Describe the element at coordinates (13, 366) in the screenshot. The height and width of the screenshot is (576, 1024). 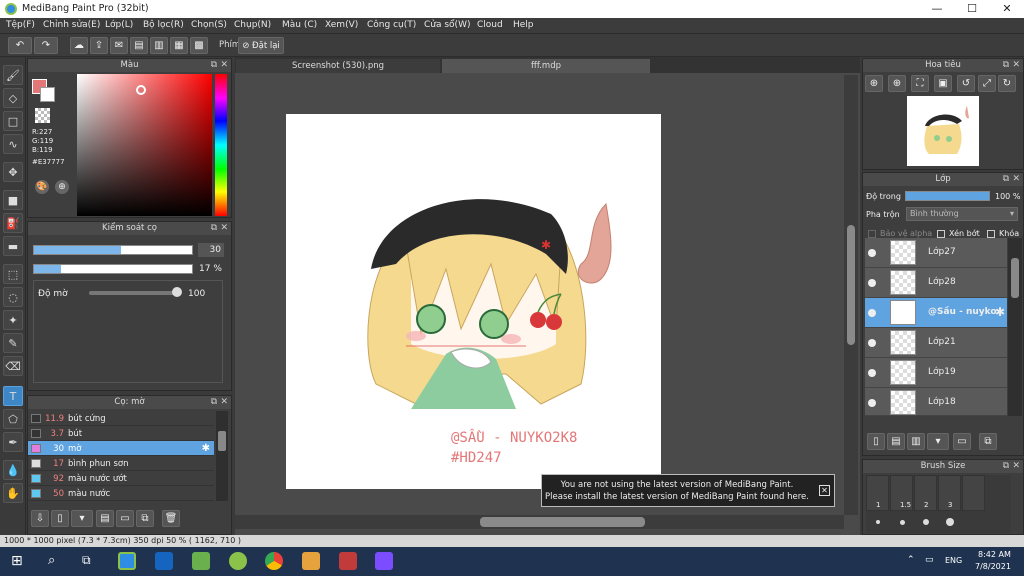
I see `select-eraser-icon: ⌫` at that location.